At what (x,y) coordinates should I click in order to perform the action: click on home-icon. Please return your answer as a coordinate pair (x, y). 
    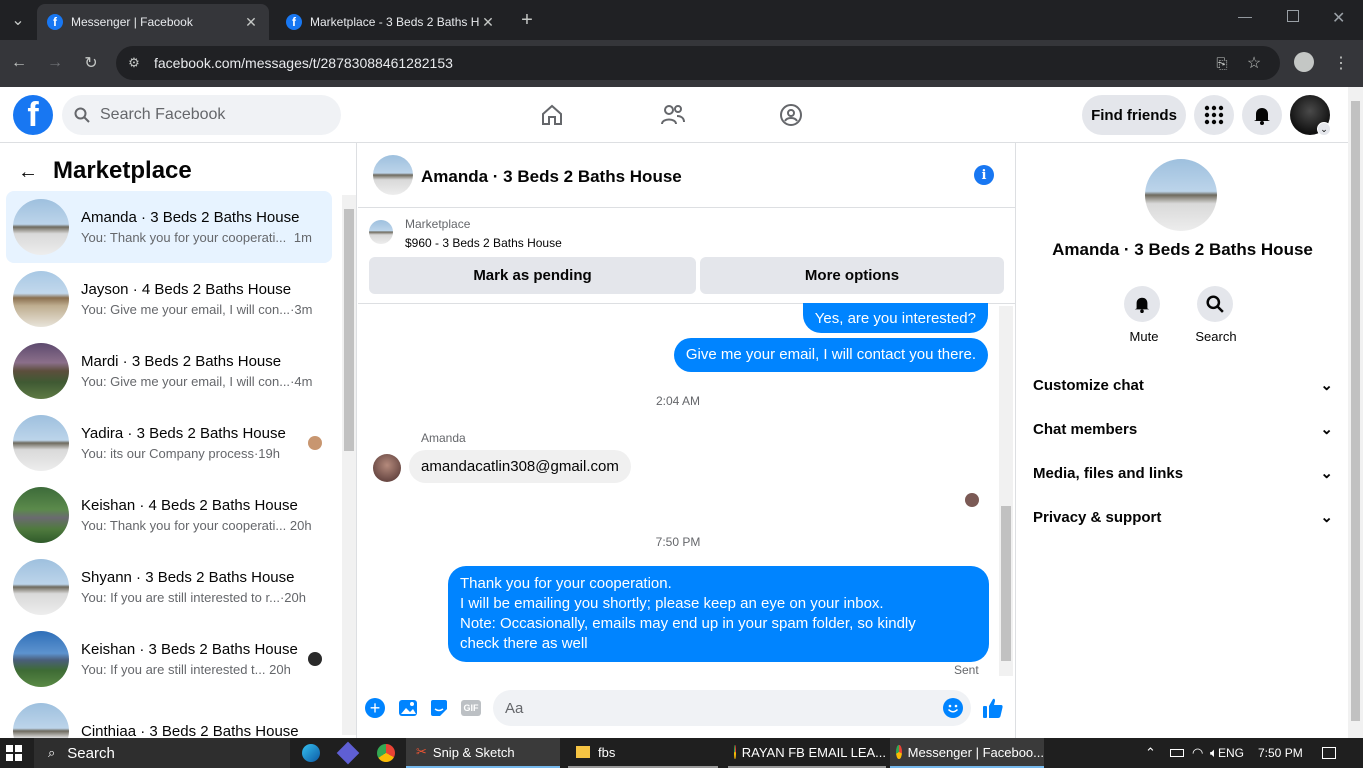
    Looking at the image, I should click on (552, 115).